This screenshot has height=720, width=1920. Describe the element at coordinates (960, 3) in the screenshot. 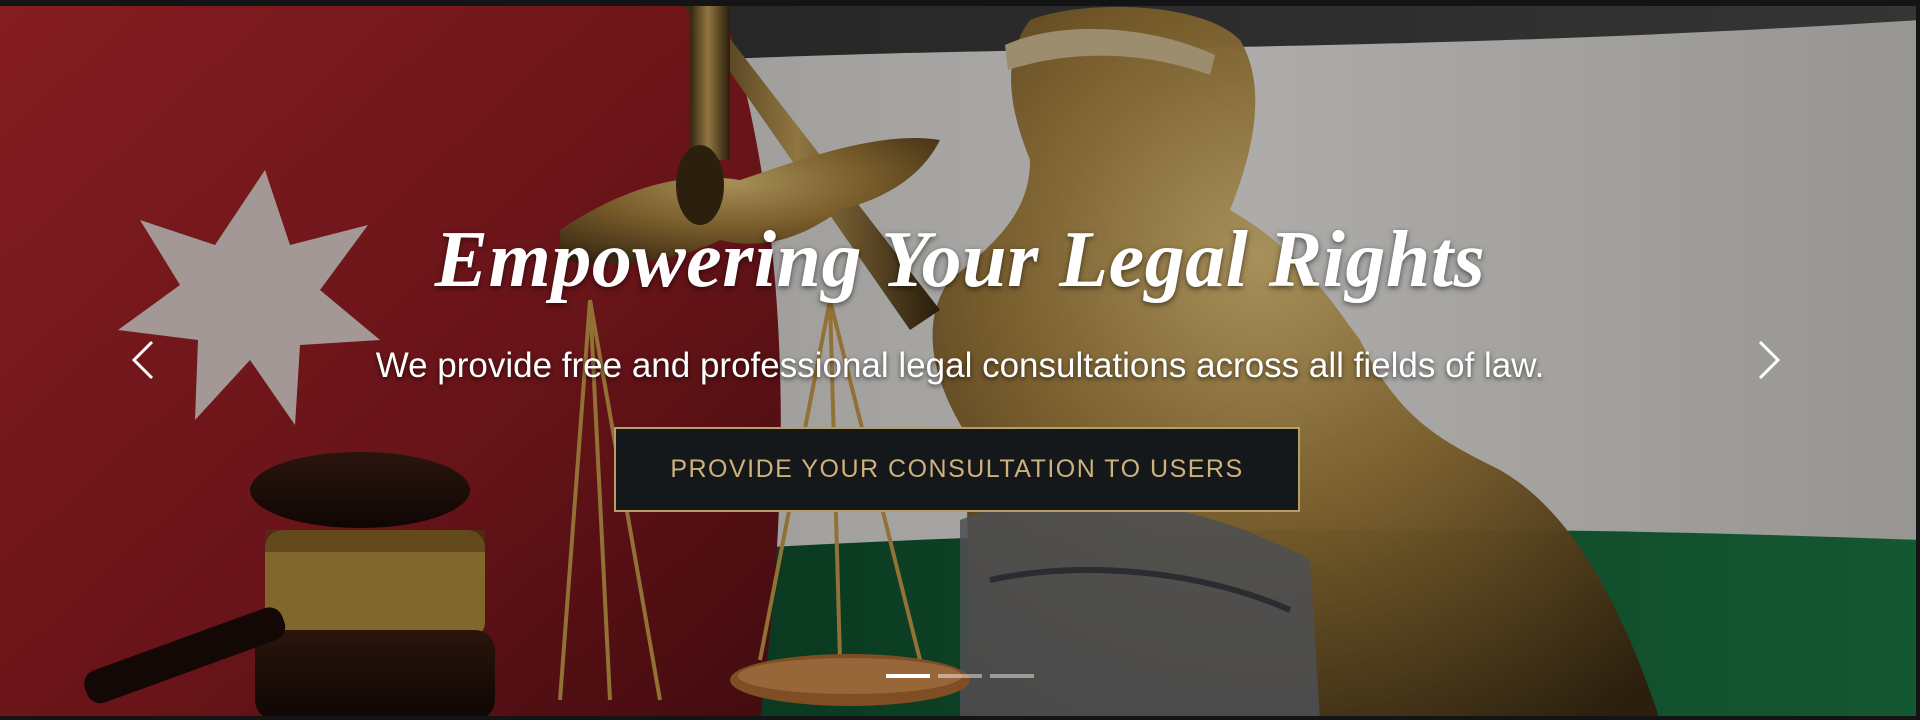

I see `frame-edge-top` at that location.